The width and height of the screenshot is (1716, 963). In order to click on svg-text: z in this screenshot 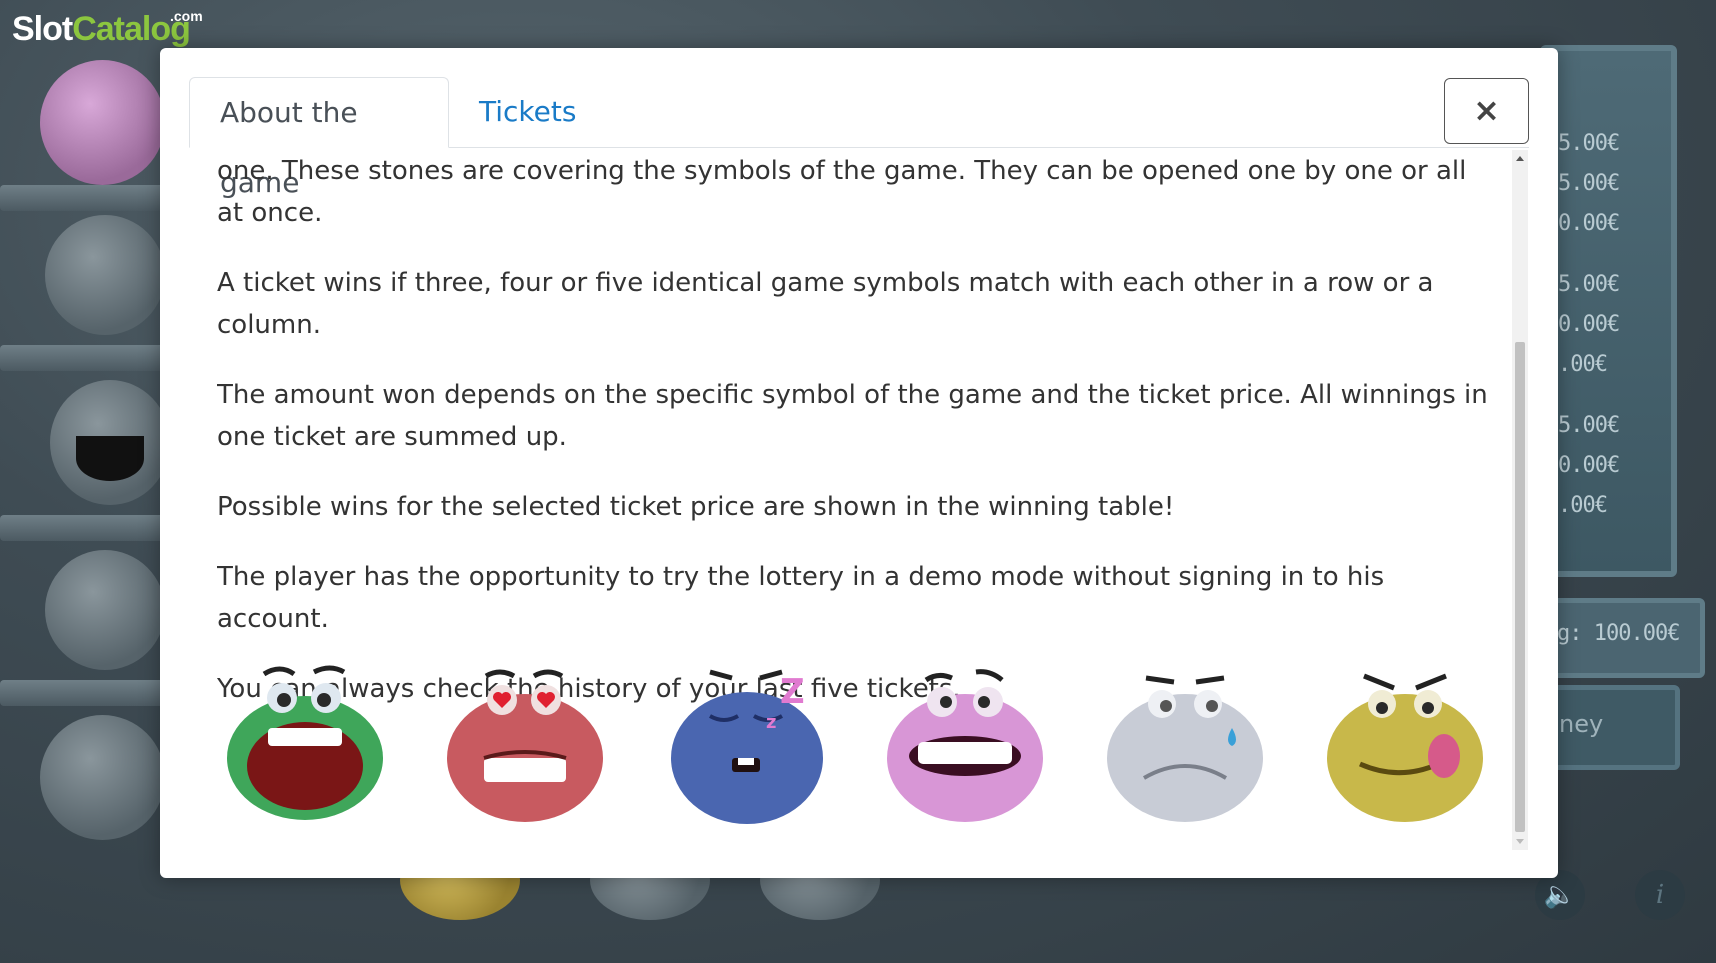, I will do `click(771, 722)`.